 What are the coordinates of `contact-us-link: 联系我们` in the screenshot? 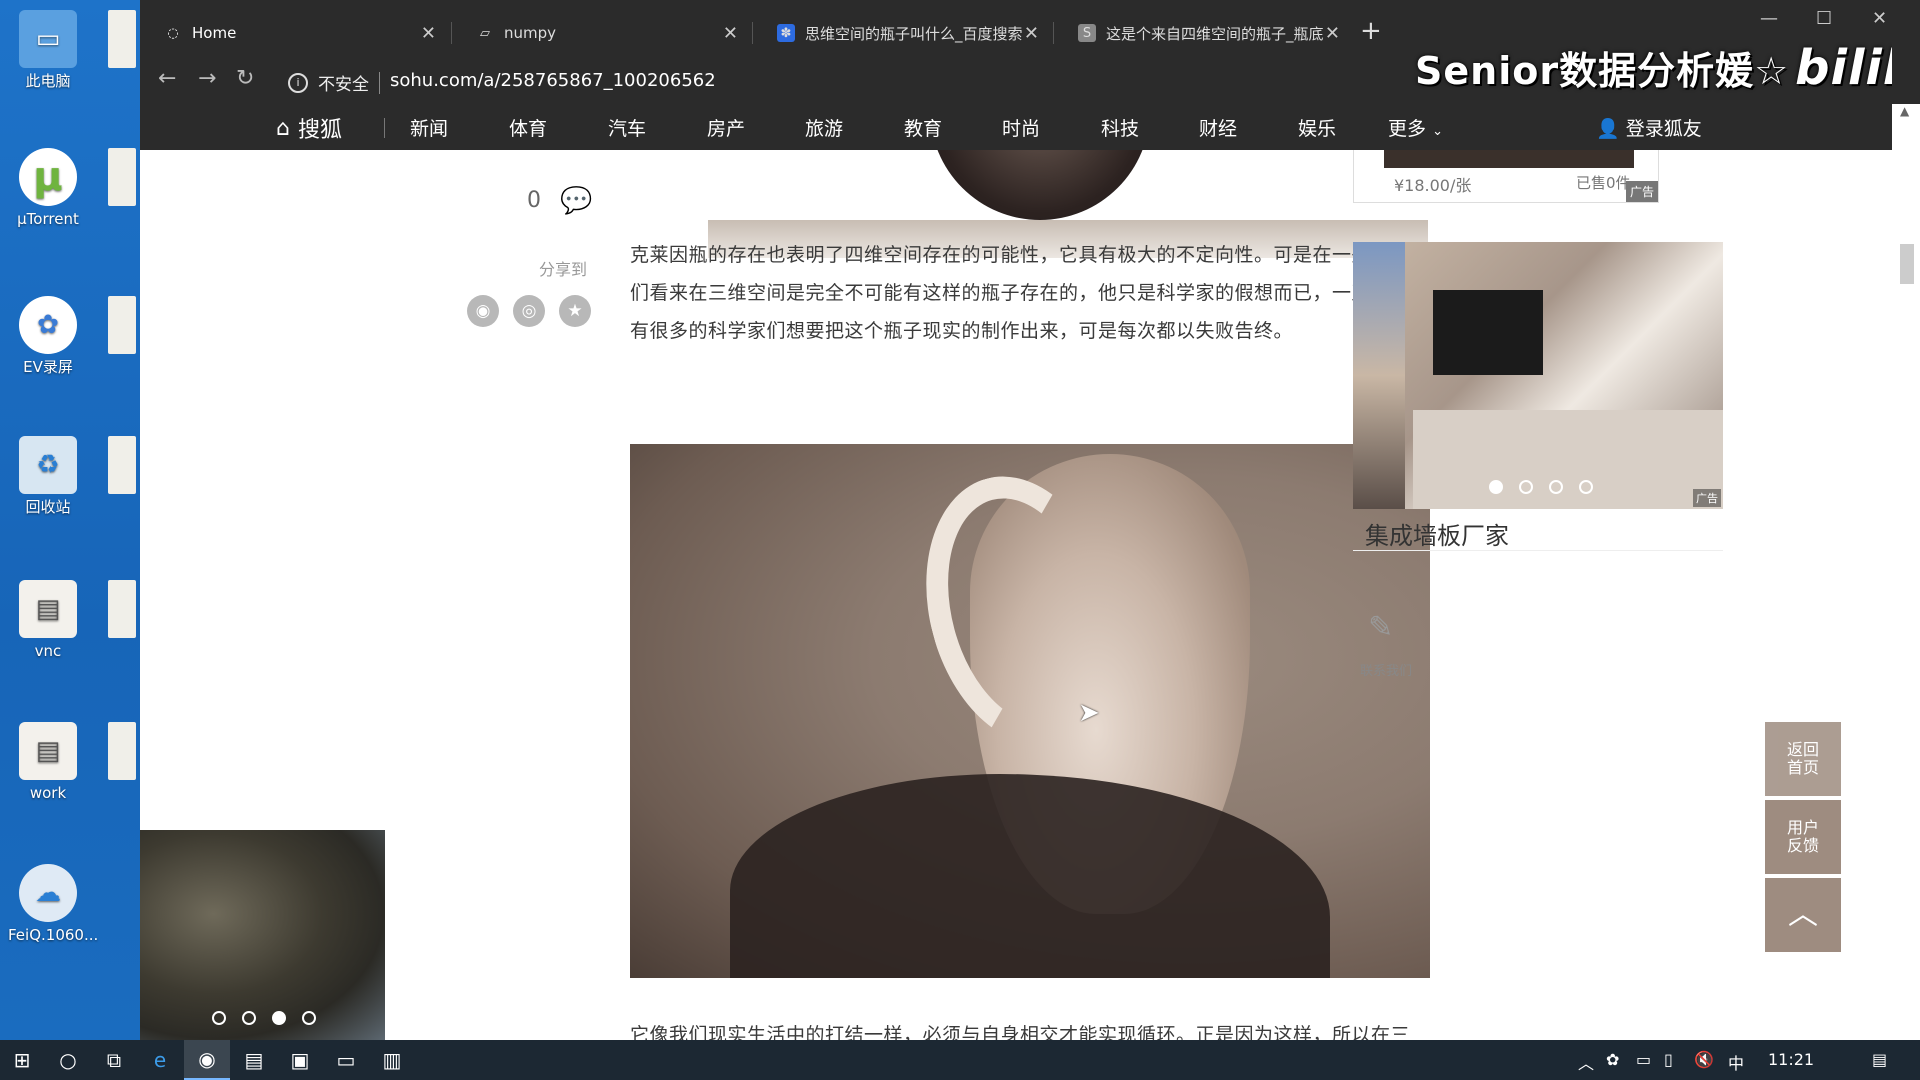 It's located at (1386, 669).